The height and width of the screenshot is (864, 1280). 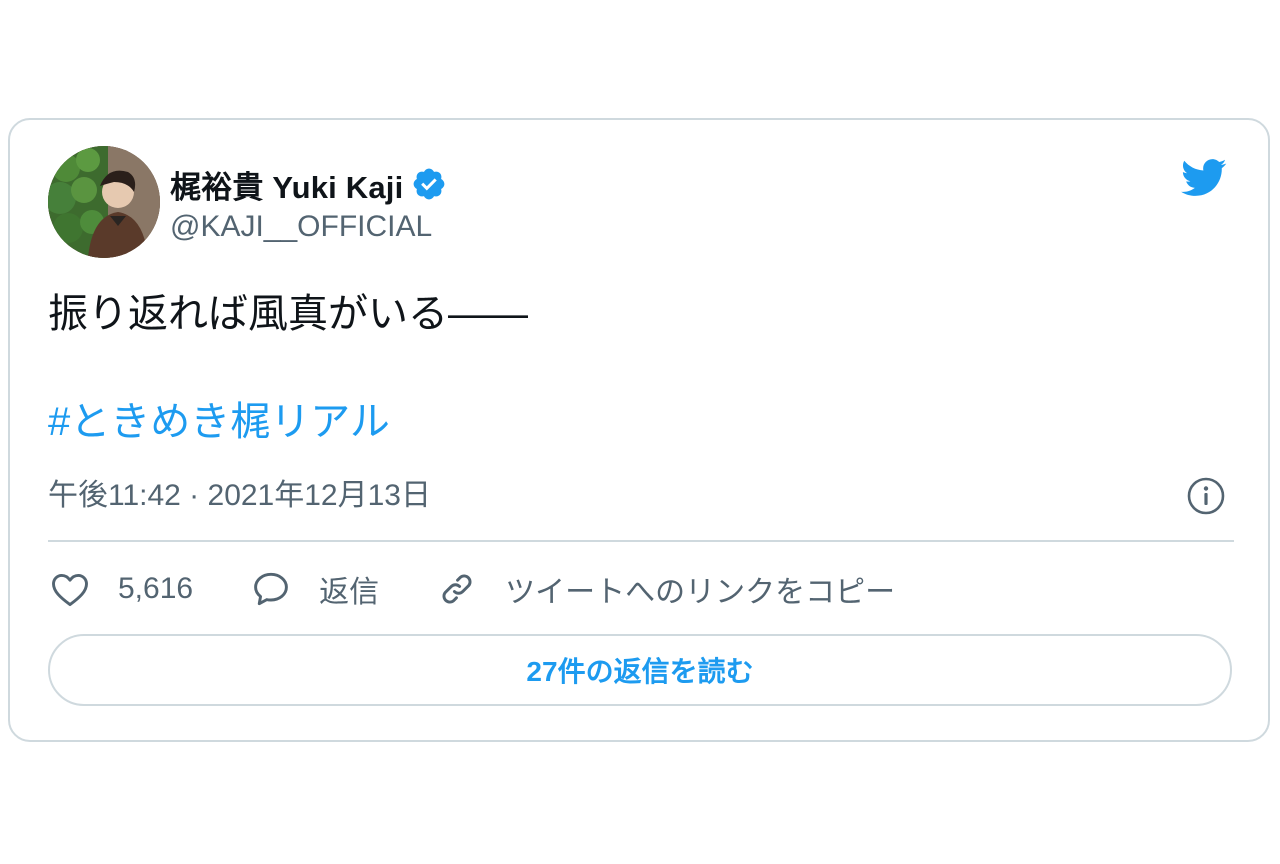 I want to click on like-button: 5,616, so click(x=120, y=589).